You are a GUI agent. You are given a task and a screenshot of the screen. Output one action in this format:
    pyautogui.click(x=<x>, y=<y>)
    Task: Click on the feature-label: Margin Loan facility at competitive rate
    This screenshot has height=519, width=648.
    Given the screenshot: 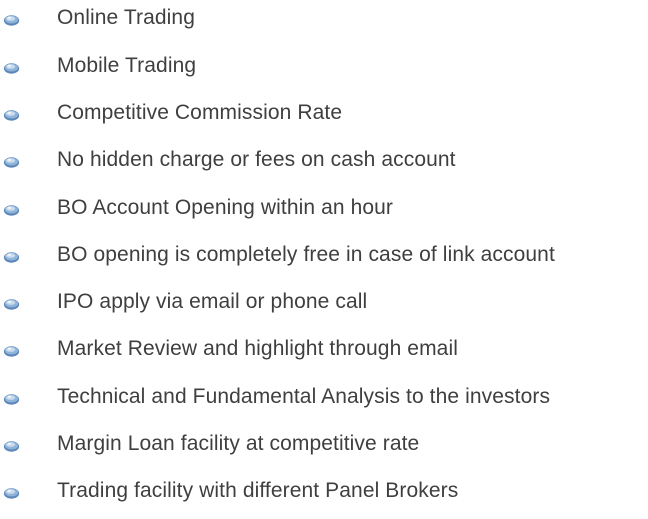 What is the action you would take?
    pyautogui.click(x=238, y=443)
    